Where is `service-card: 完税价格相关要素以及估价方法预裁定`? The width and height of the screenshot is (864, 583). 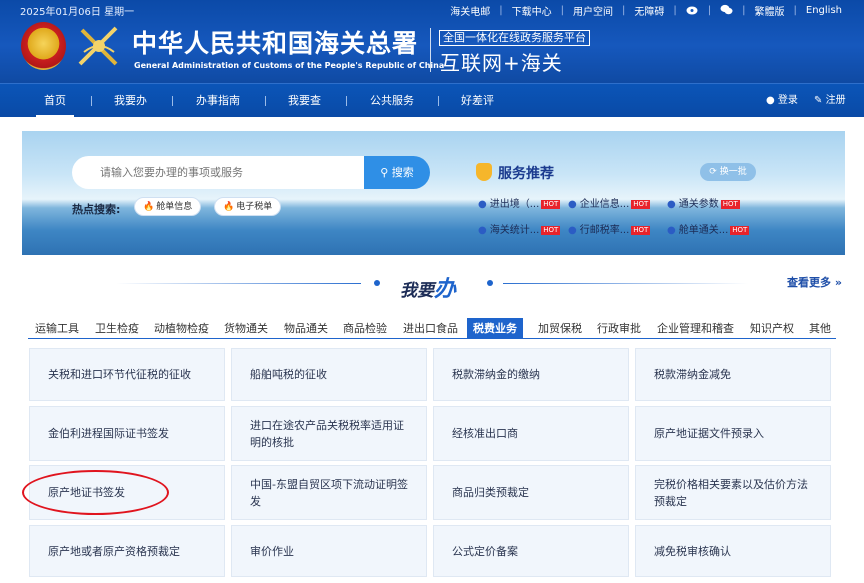
service-card: 完税价格相关要素以及估价方法预裁定 is located at coordinates (733, 492).